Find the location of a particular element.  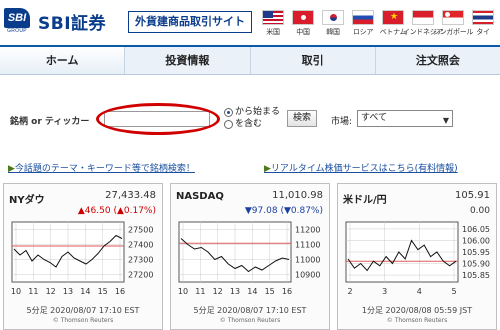

header: SBI GROUP SBI証券 外貨建商品取引サイト 米国 中国 韓国 ロシア is located at coordinates (250, 22).